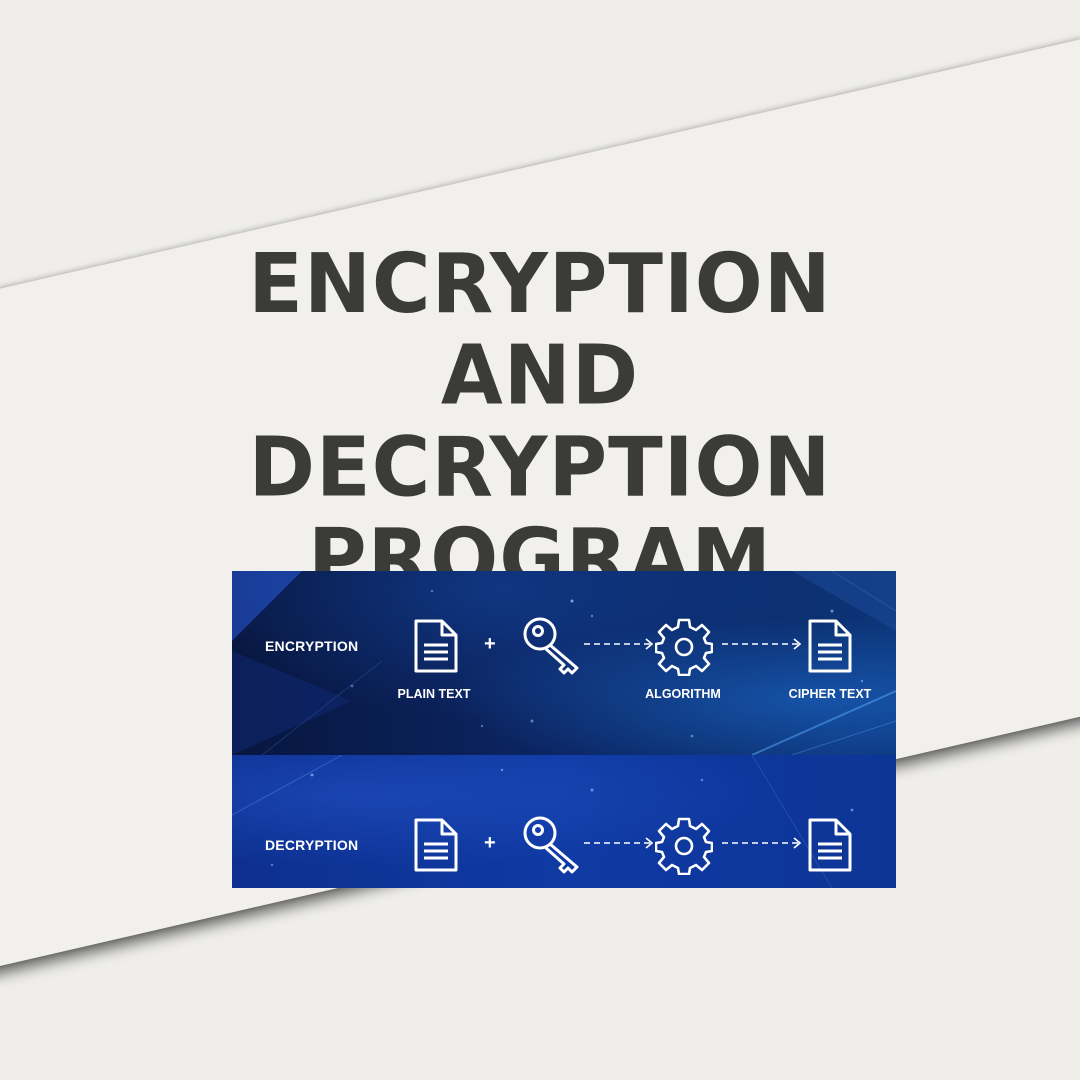 The width and height of the screenshot is (1080, 1080). I want to click on title-line-3: DECRYPTION, so click(540, 467).